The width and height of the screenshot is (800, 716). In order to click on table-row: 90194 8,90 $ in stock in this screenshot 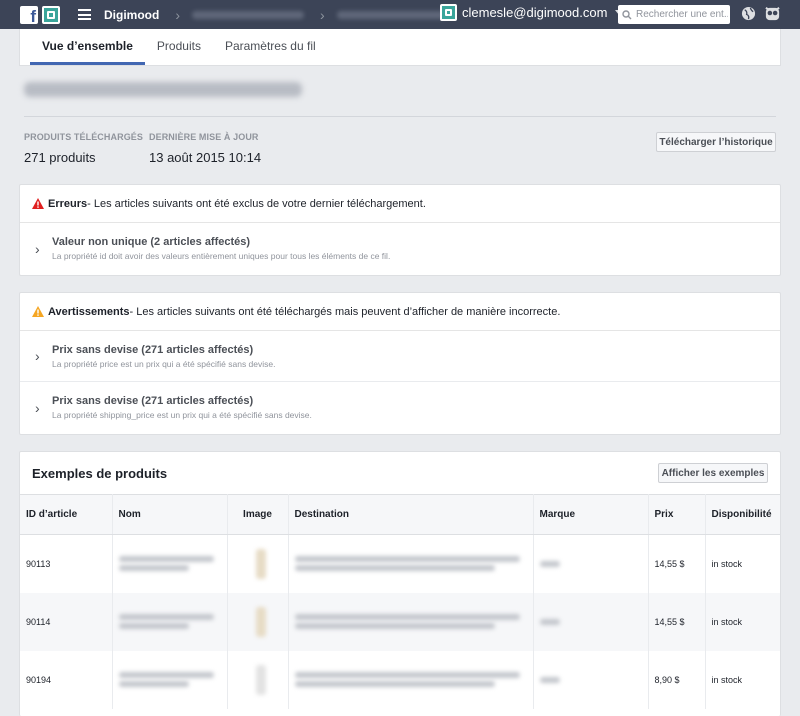, I will do `click(400, 679)`.